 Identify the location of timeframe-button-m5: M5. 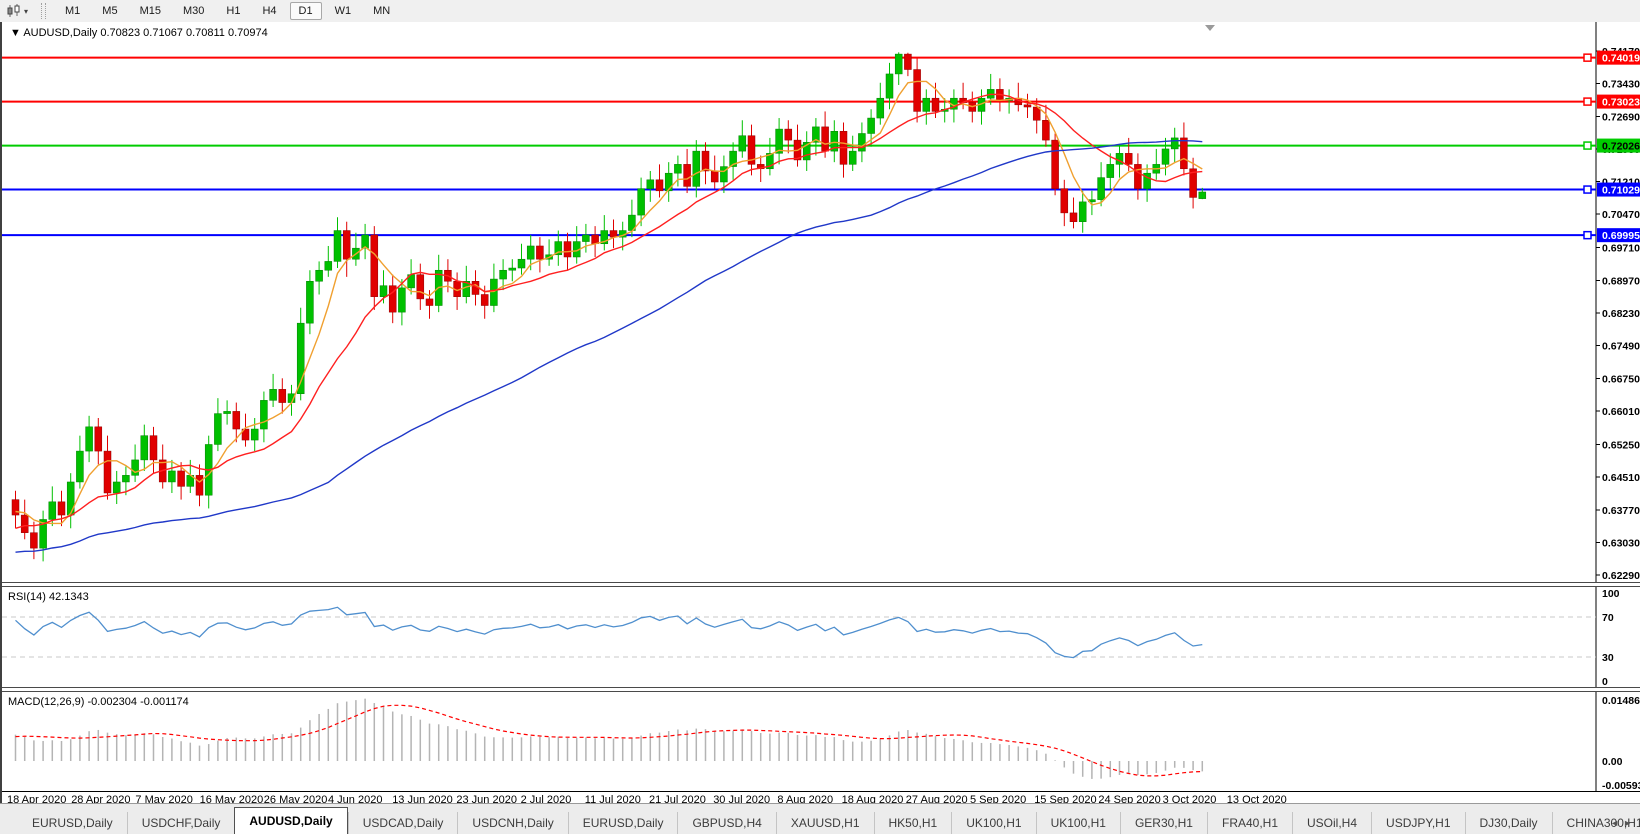
(109, 11).